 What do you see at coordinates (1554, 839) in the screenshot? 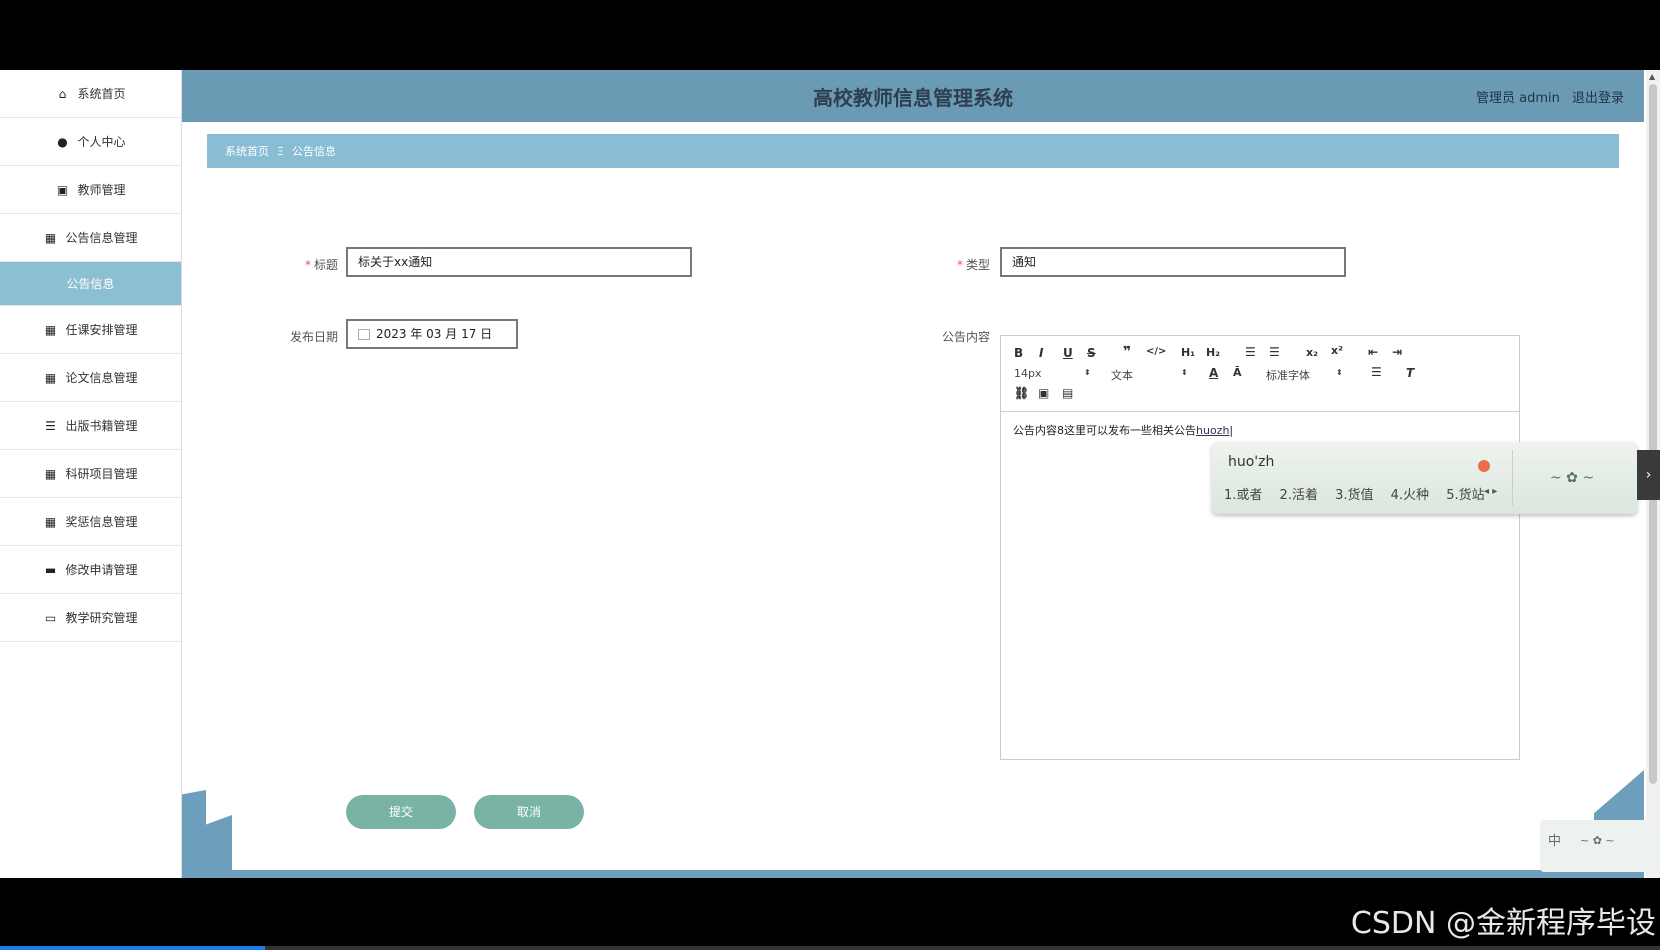
I see `ime-mode-label: 中` at bounding box center [1554, 839].